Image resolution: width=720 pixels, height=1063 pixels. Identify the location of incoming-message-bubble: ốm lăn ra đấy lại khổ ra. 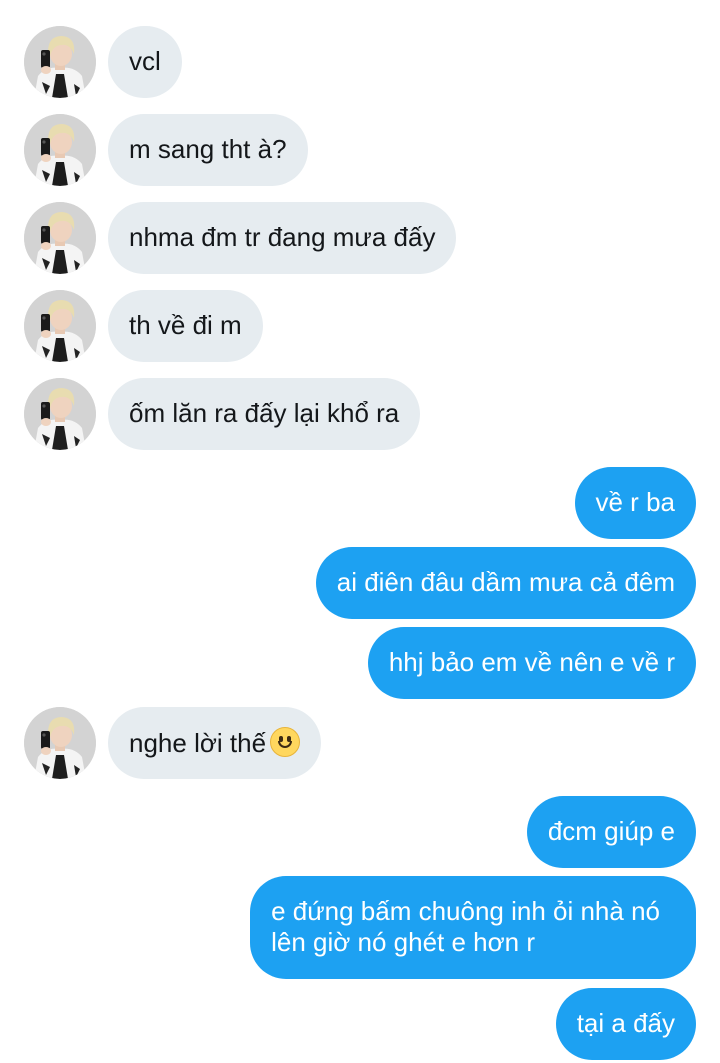
(264, 414).